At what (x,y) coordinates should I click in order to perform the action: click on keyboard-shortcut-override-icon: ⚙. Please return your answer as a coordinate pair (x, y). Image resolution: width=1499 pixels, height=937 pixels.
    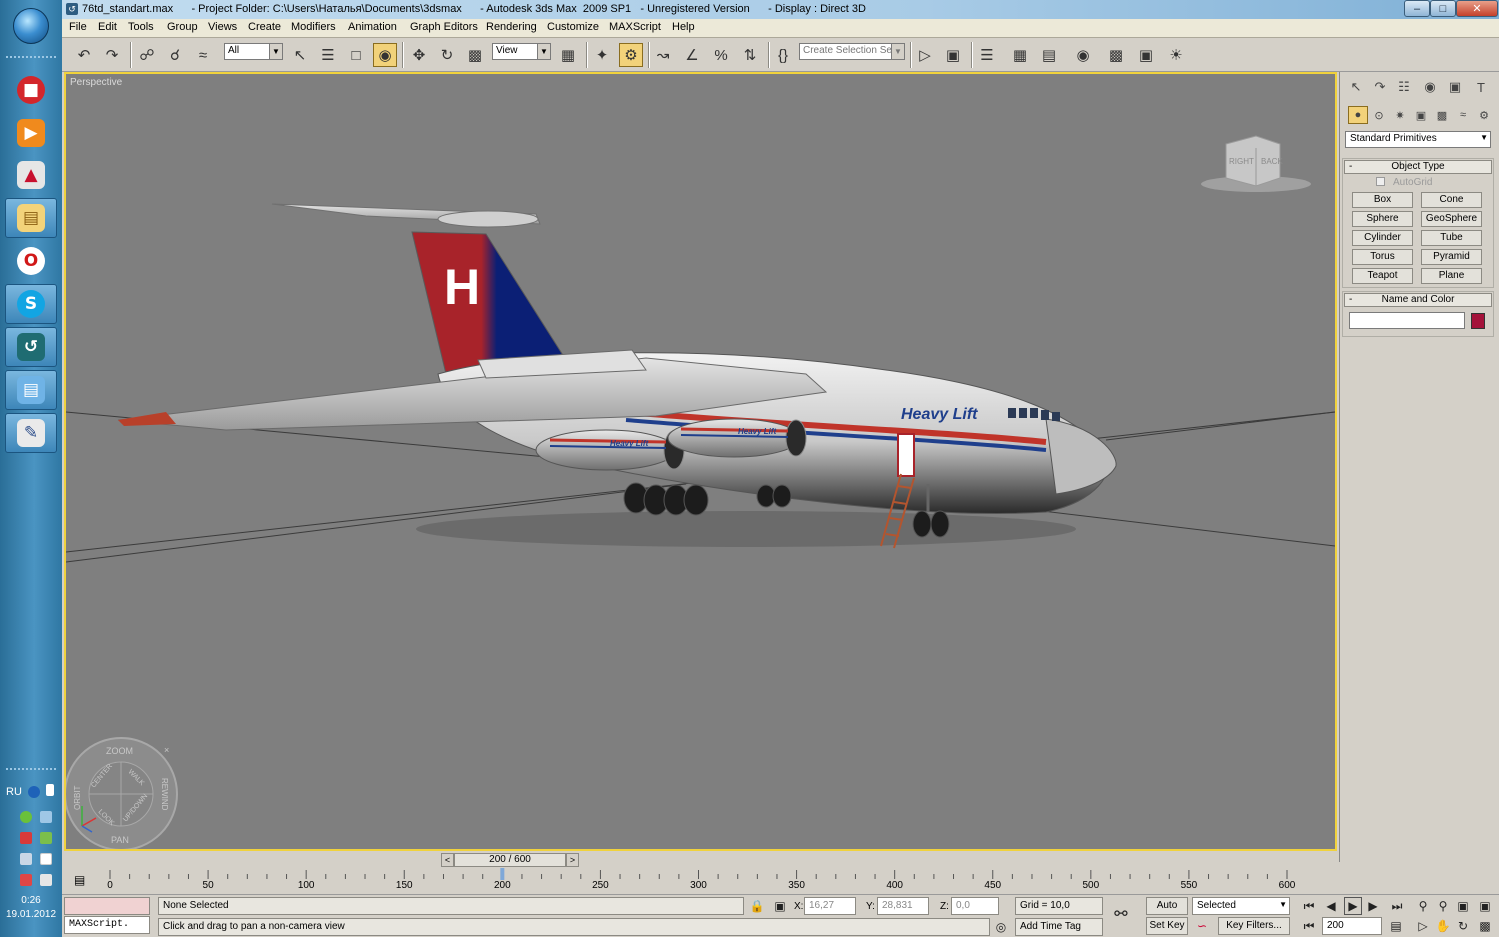
    Looking at the image, I should click on (631, 55).